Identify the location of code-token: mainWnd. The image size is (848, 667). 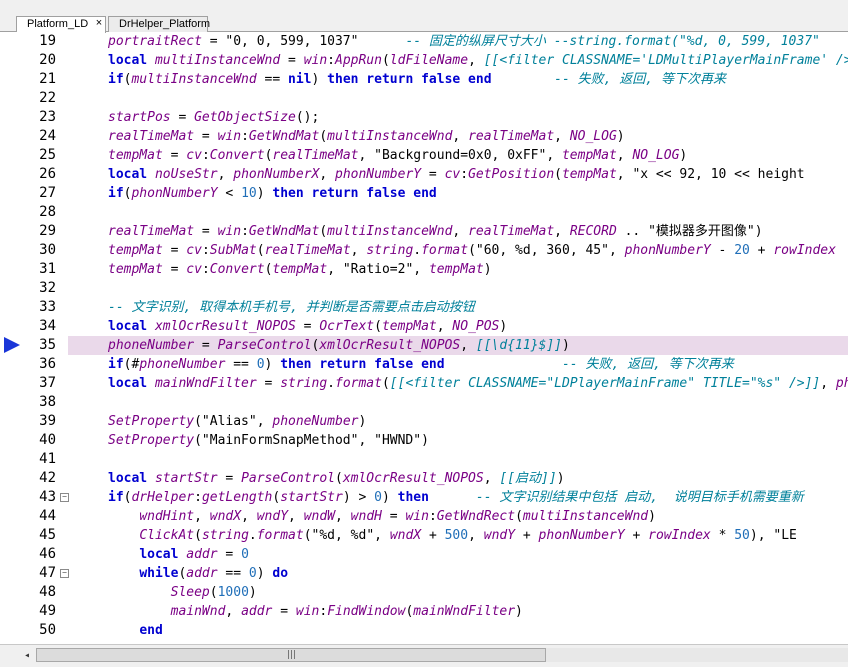
(198, 611).